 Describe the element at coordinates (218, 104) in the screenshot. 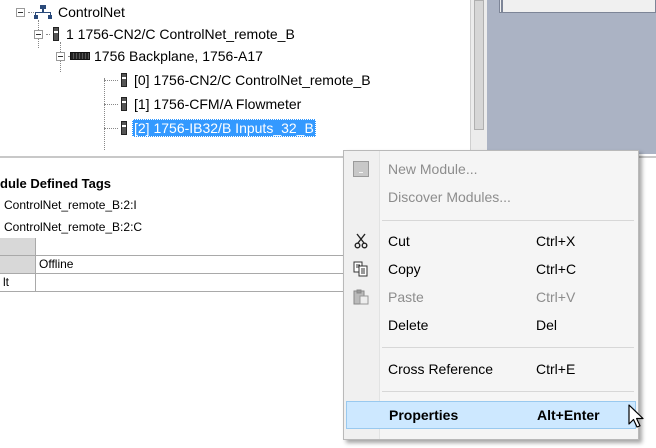

I see `tree-node-label: [1] 1756-CFM/A Flowmeter` at that location.